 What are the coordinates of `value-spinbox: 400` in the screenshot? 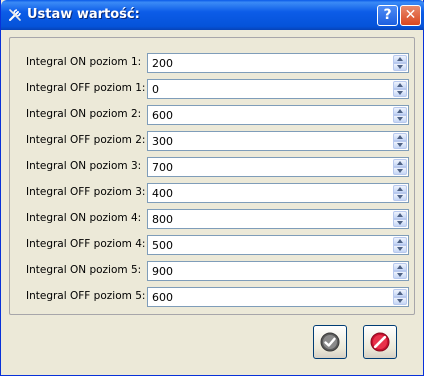 It's located at (278, 193).